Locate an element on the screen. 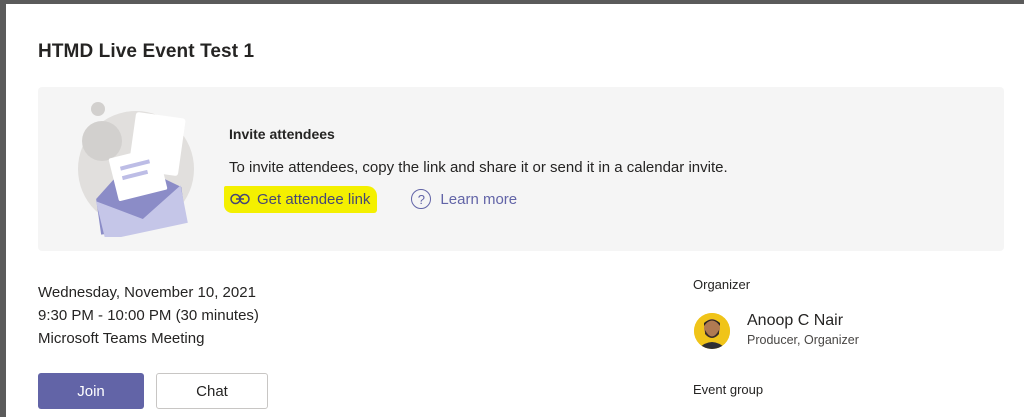 The height and width of the screenshot is (417, 1024). join-button: Join is located at coordinates (91, 391).